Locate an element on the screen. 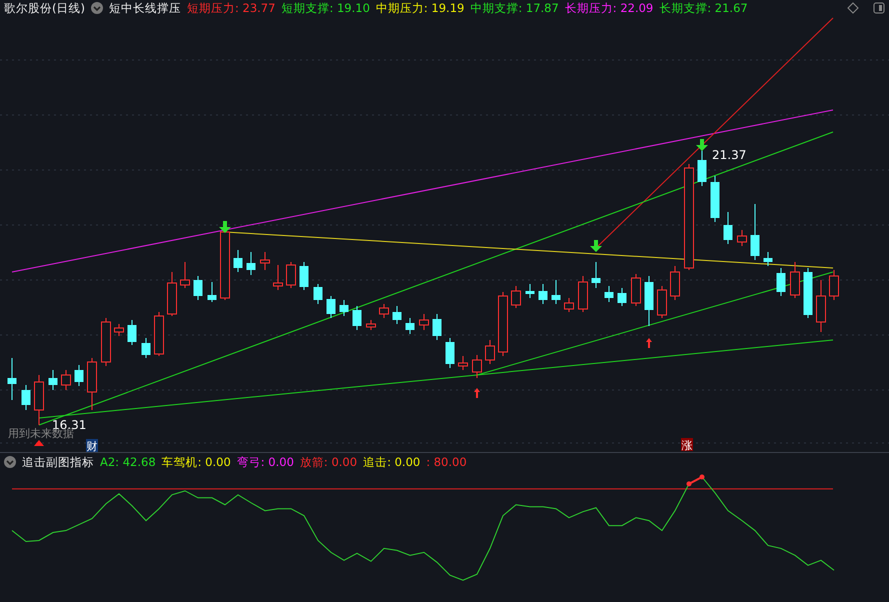 This screenshot has width=889, height=602. indicator-value: 弯弓: 0.00 is located at coordinates (265, 462).